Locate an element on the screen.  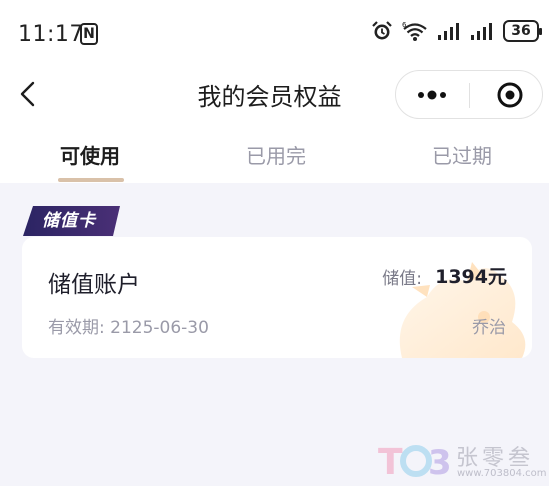
status-bar: 11:17 N 6 36 is located at coordinates (274, 35).